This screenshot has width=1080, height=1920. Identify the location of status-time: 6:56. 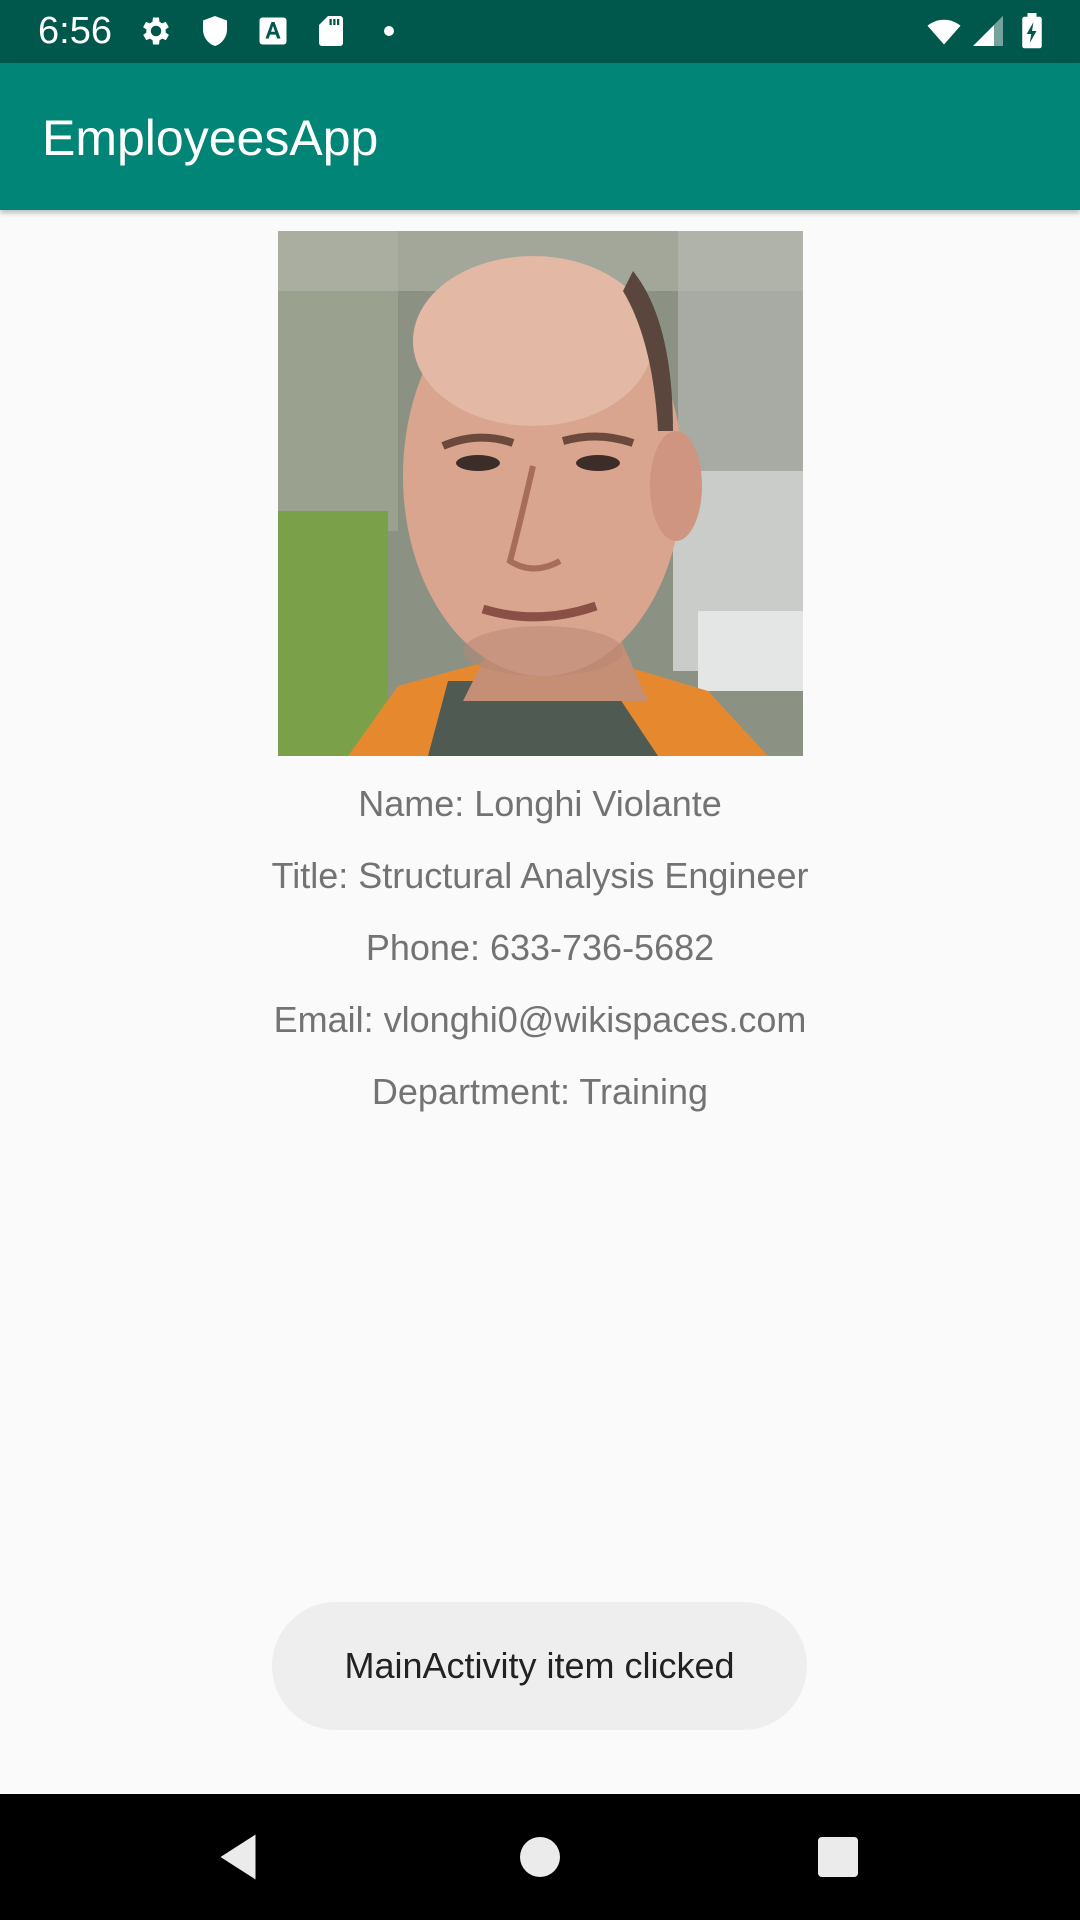
(75, 31).